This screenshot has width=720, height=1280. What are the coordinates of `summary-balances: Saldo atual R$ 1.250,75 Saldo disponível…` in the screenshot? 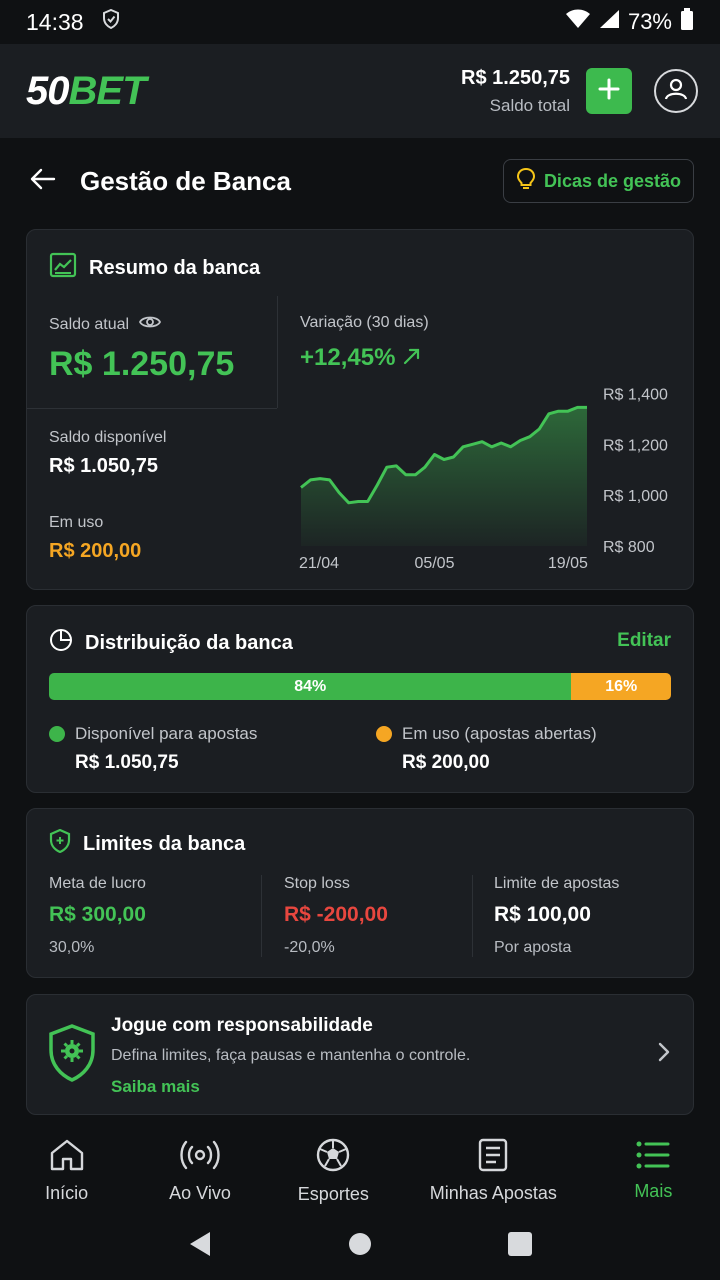 It's located at (141, 438).